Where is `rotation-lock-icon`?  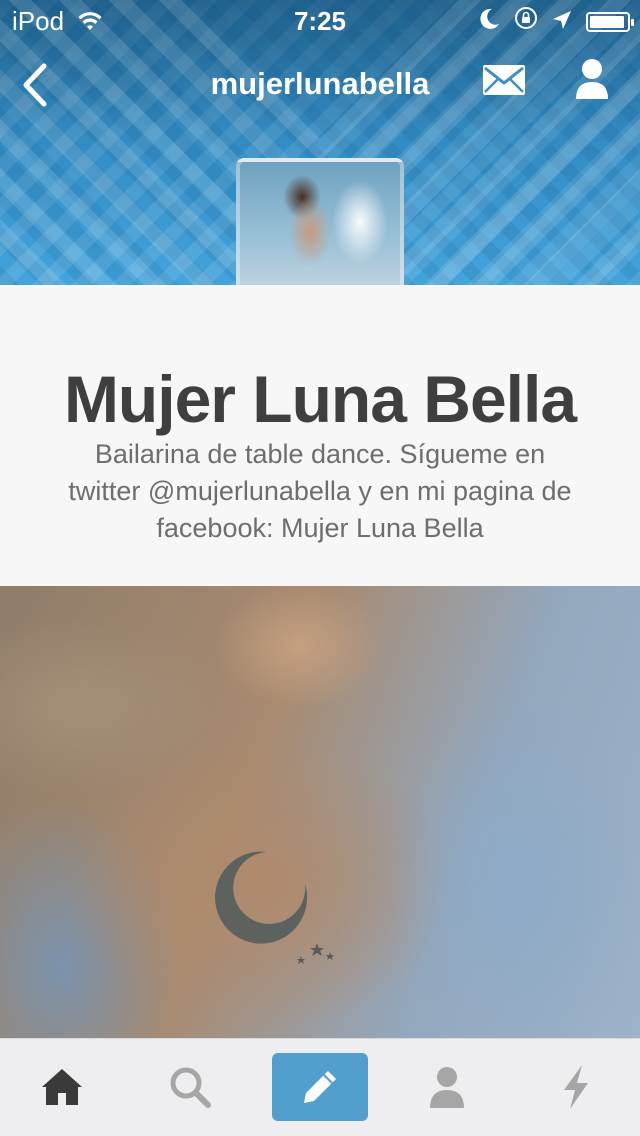 rotation-lock-icon is located at coordinates (526, 21).